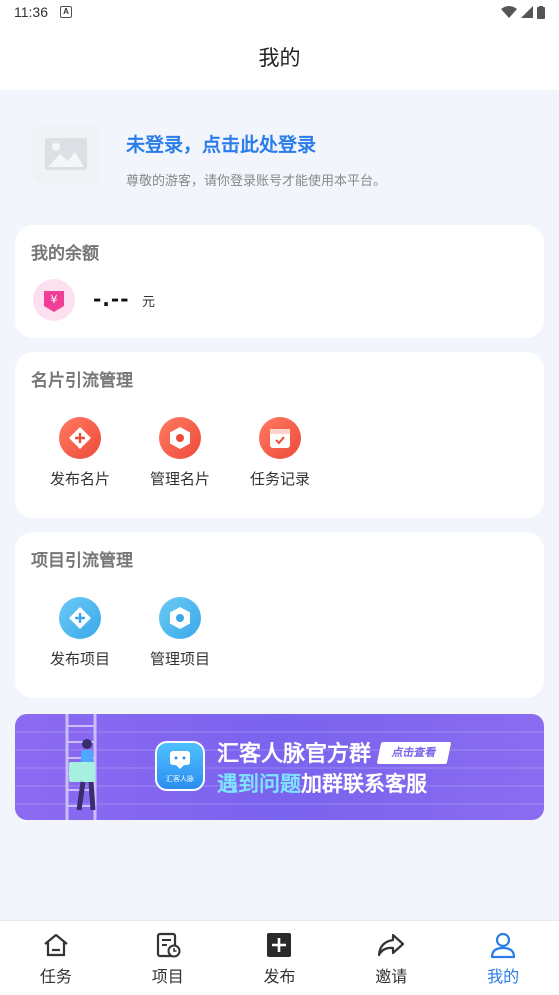 Image resolution: width=559 pixels, height=995 pixels. I want to click on title-bar: 我的, so click(279, 57).